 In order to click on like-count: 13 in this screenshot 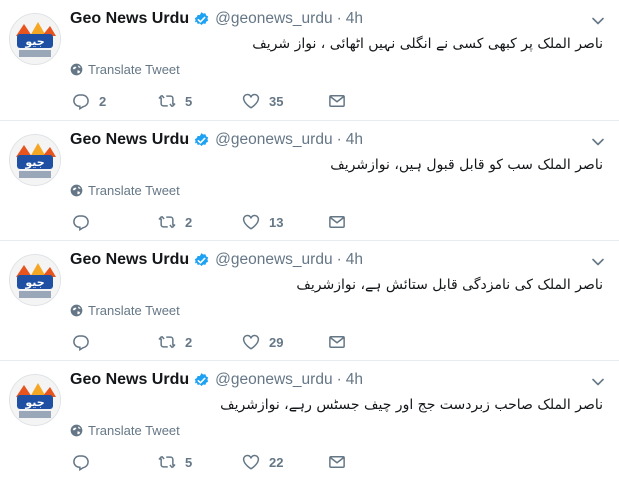, I will do `click(276, 222)`.